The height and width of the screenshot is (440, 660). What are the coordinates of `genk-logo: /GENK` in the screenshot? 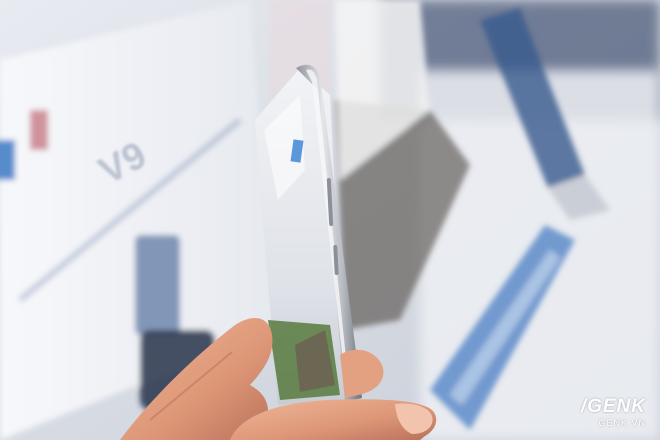 It's located at (613, 406).